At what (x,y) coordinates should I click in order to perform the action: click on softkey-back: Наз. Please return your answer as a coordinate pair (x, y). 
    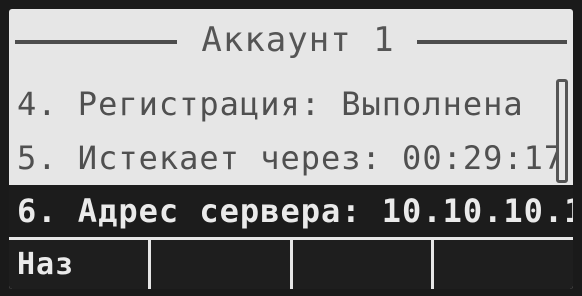
    Looking at the image, I should click on (78, 264).